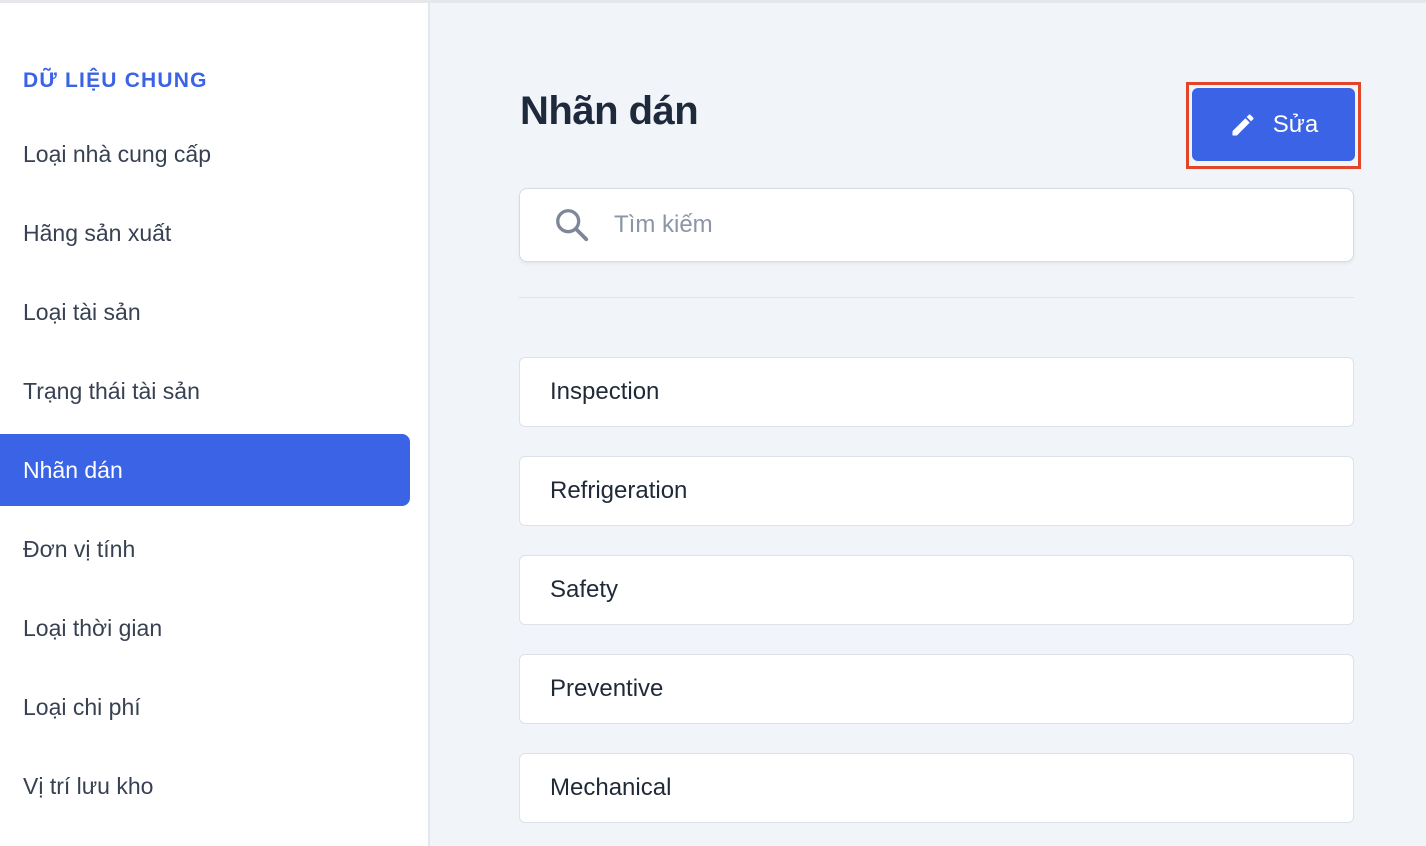 This screenshot has width=1426, height=846. I want to click on sidebar-item-cost-types: Loại chi phí, so click(205, 707).